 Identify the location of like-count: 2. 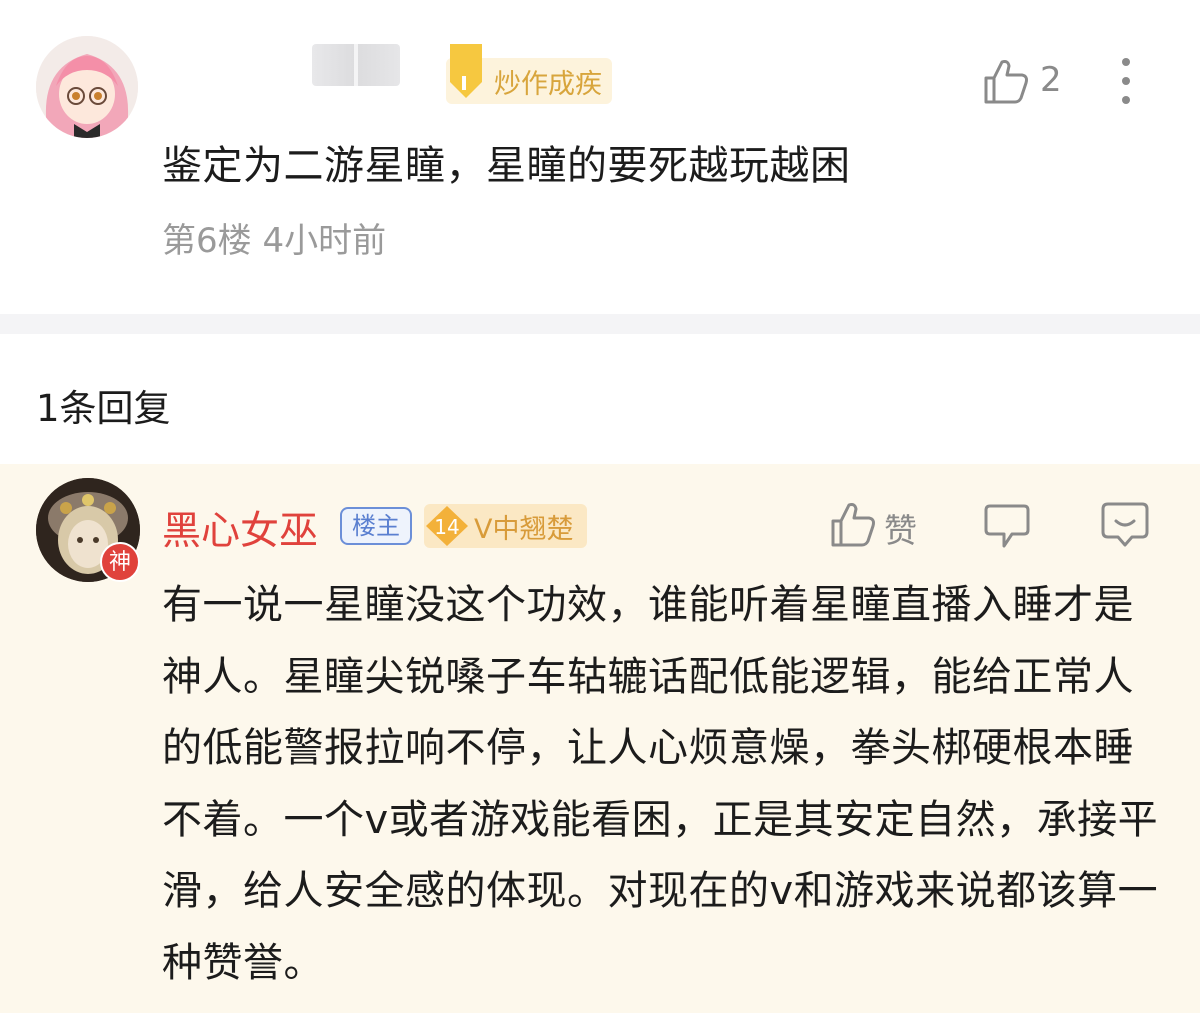
(1051, 80).